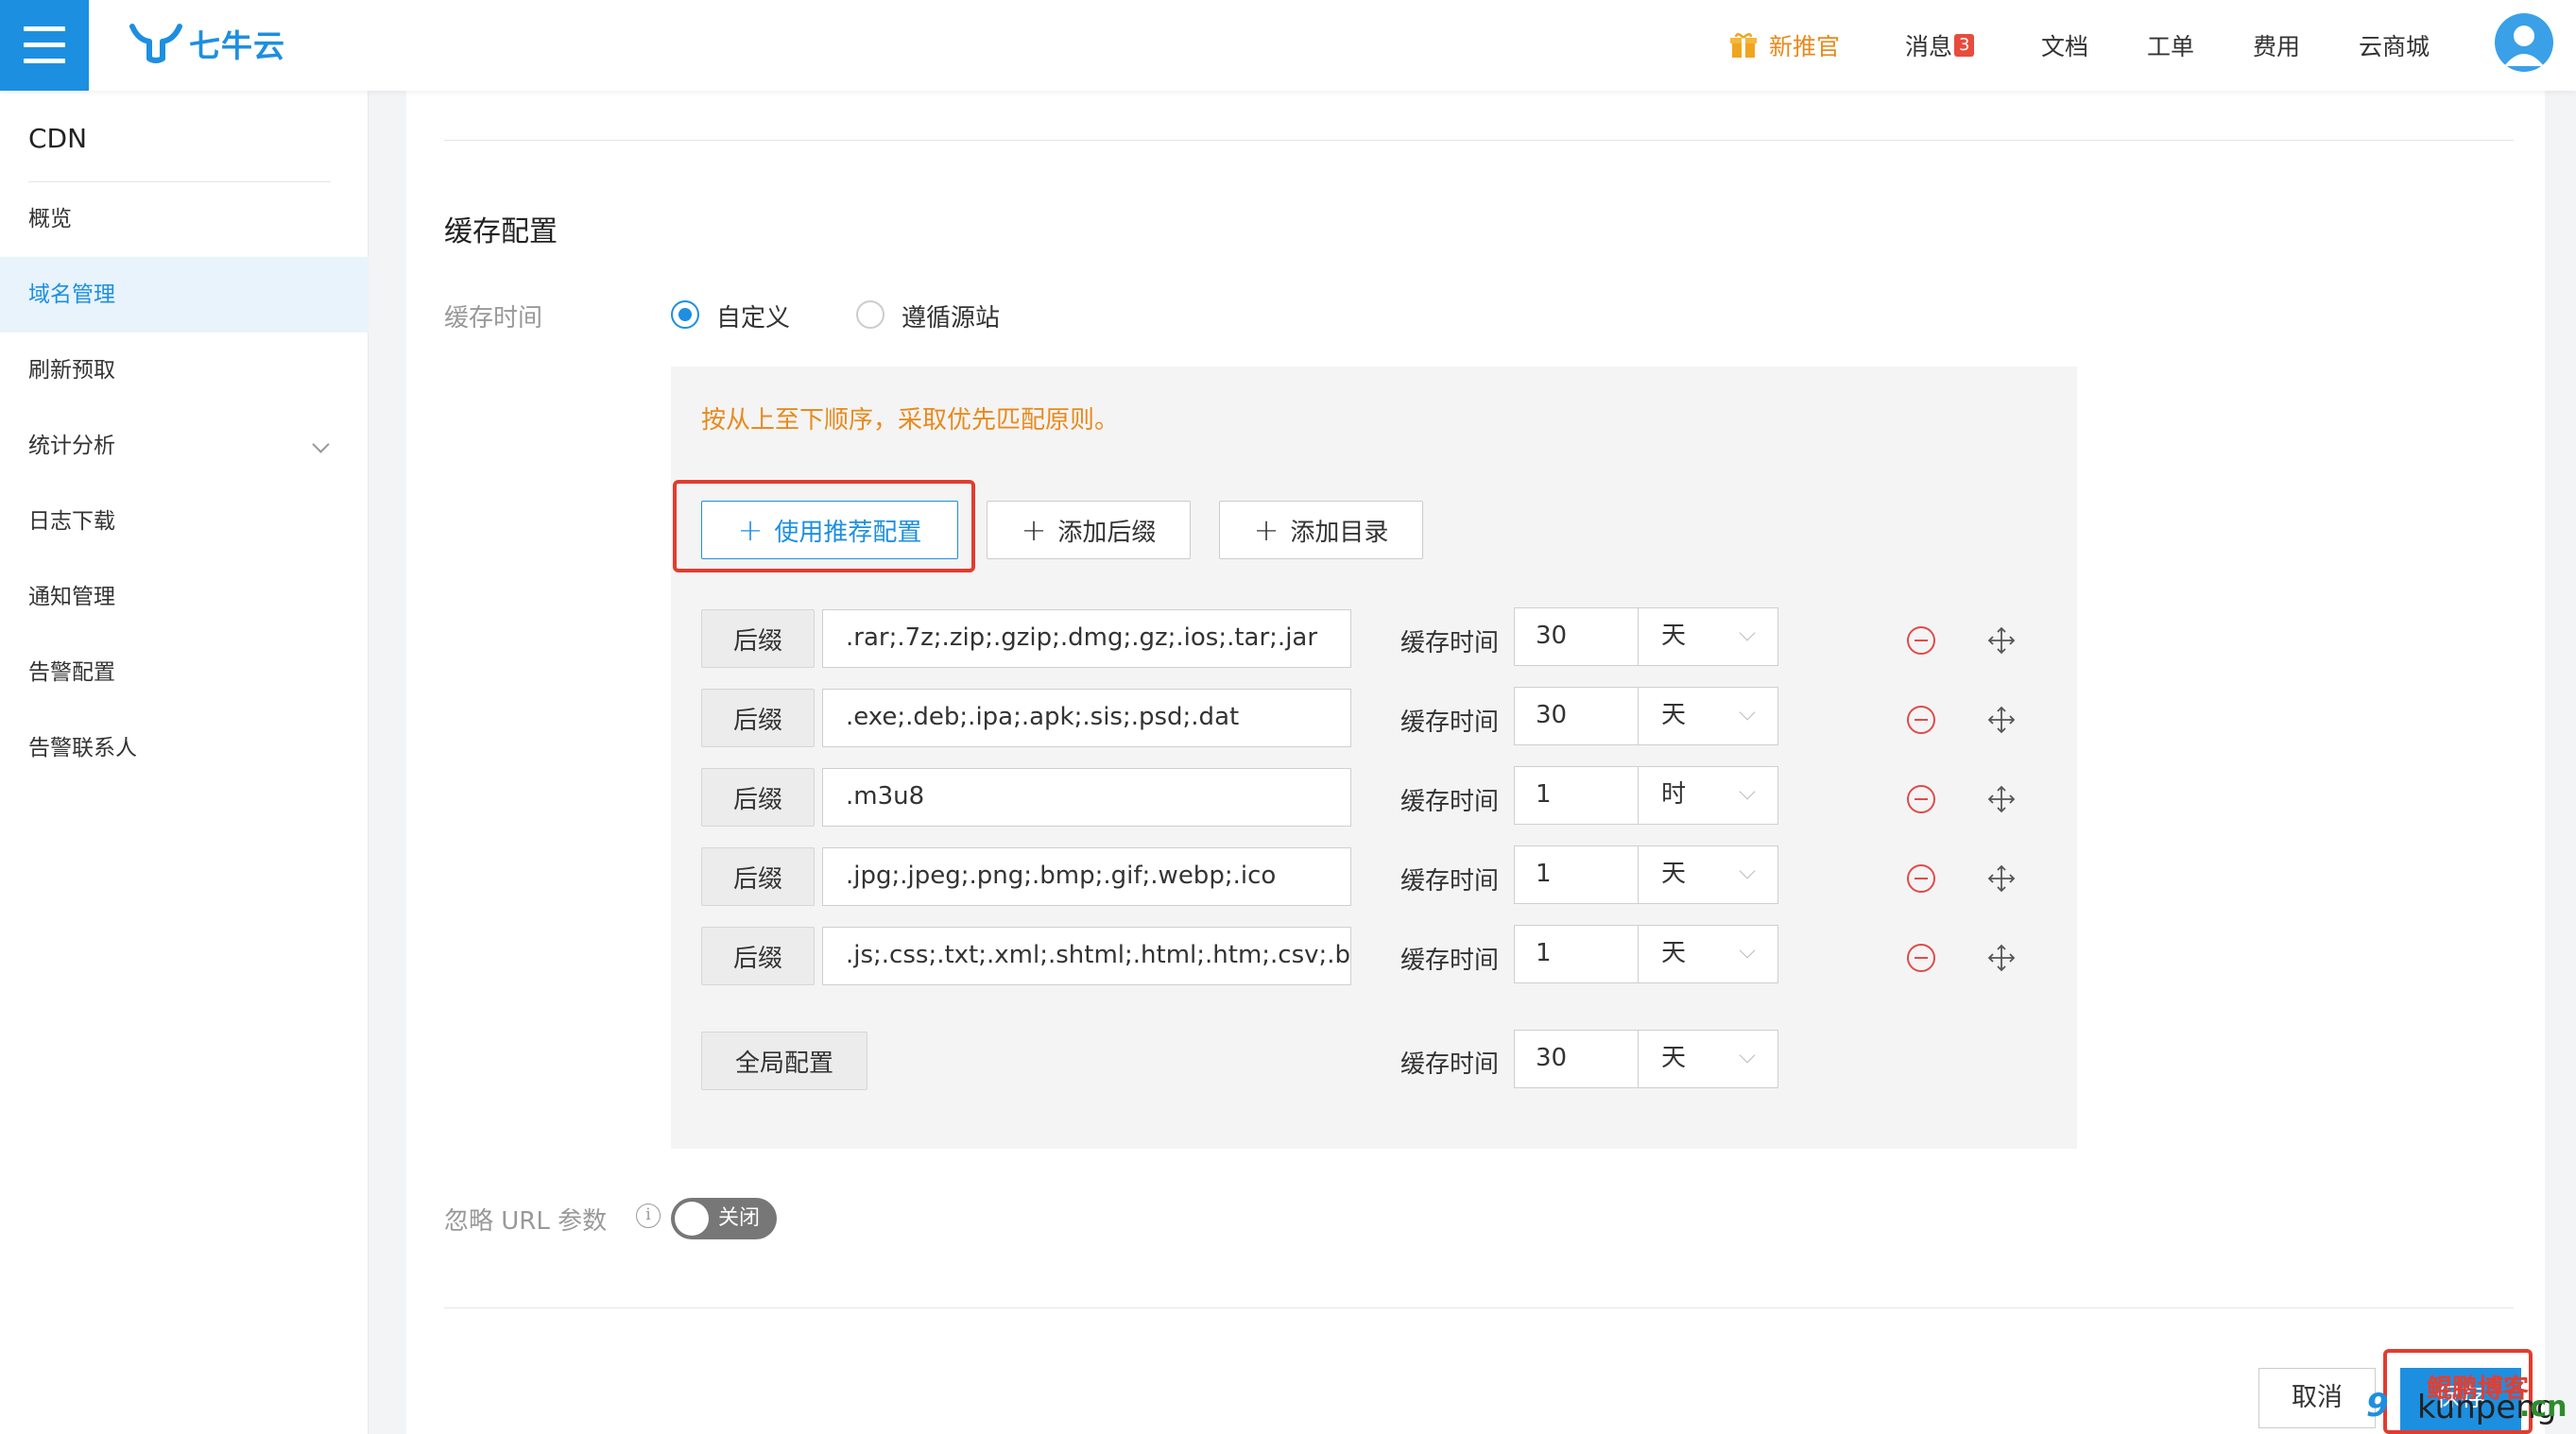  What do you see at coordinates (692, 1219) in the screenshot?
I see `toggle-knob` at bounding box center [692, 1219].